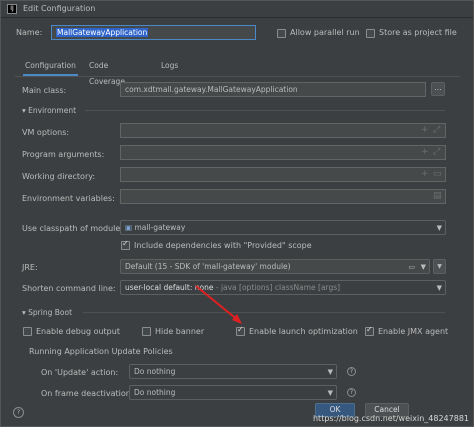  What do you see at coordinates (50, 67) in the screenshot?
I see `tab-configuration: Configuration` at bounding box center [50, 67].